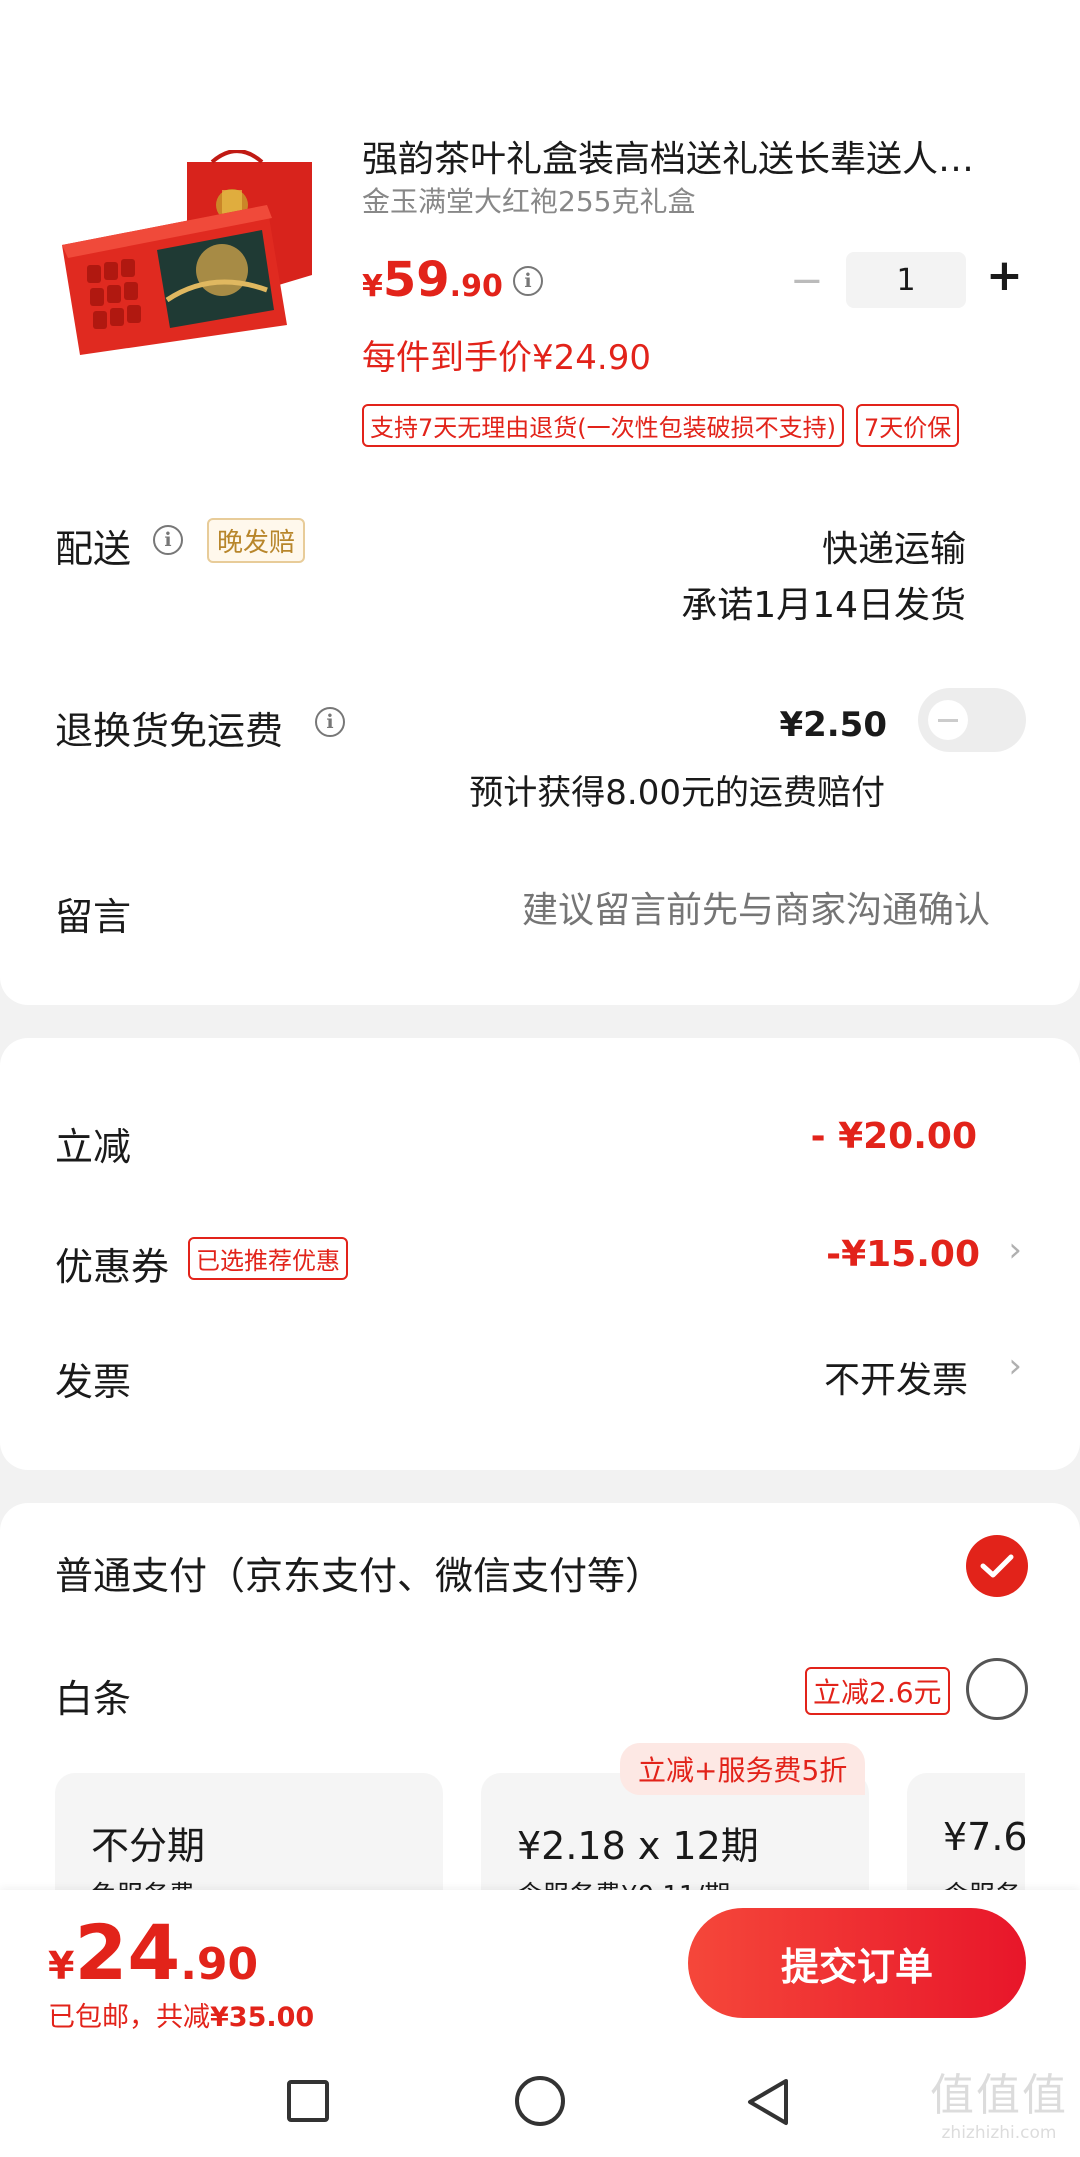 The image size is (1080, 2157). I want to click on product-price: ¥59.90, so click(432, 280).